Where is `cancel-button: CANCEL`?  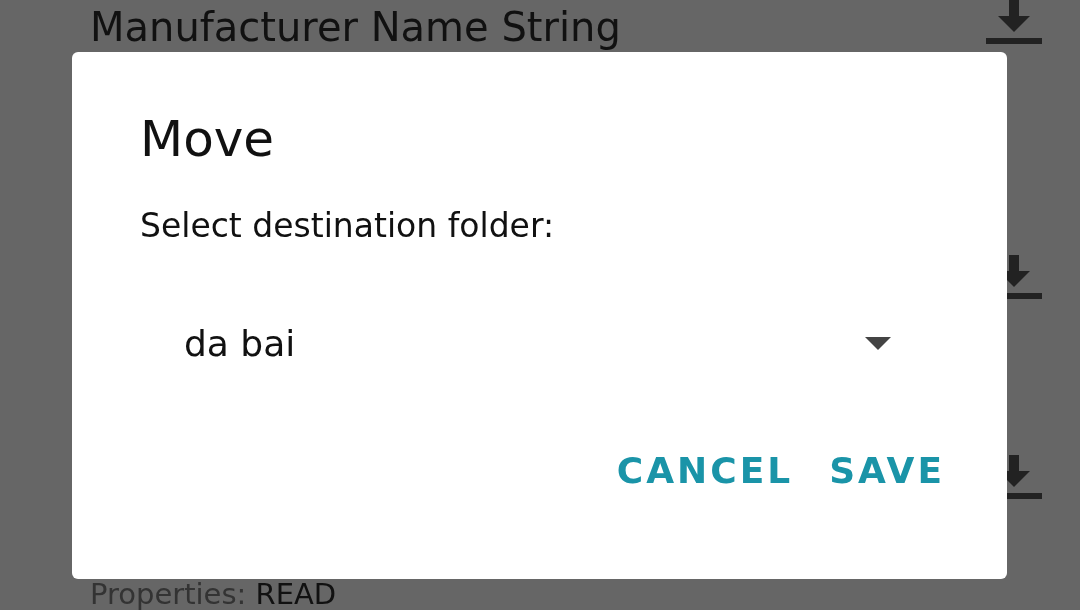 cancel-button: CANCEL is located at coordinates (705, 470).